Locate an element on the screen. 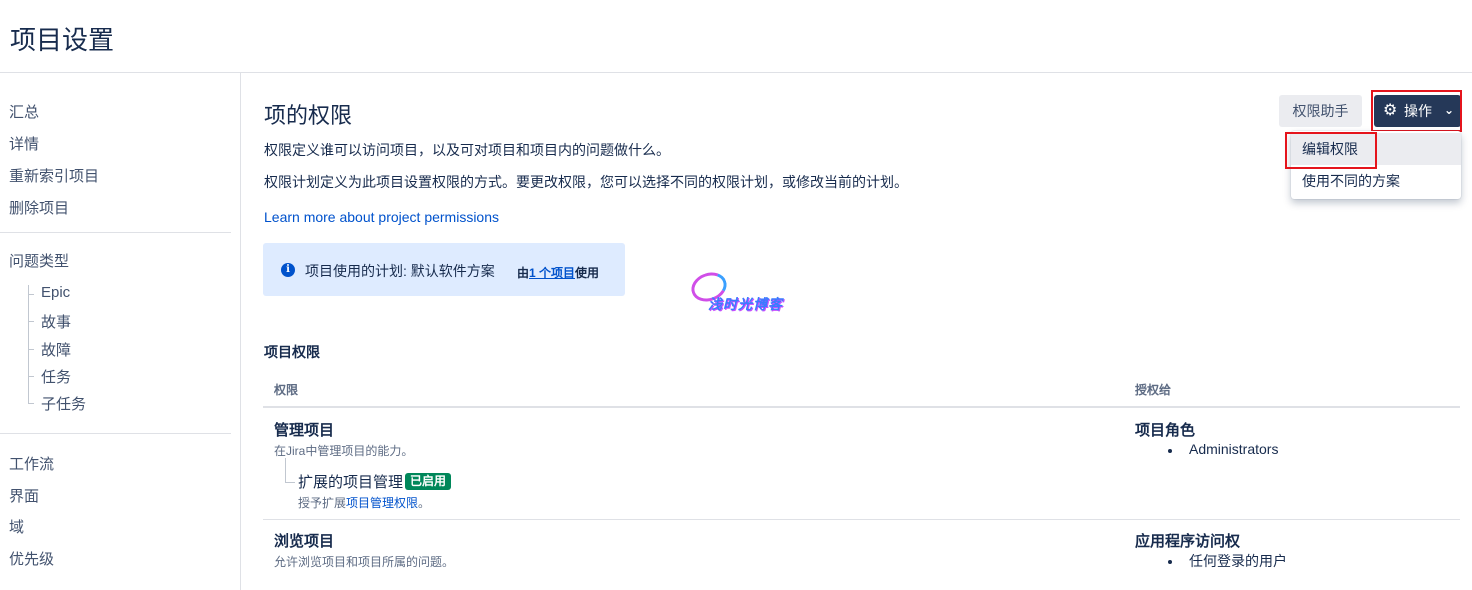 This screenshot has height=590, width=1472. ext-desc-prefix: 授予扩展 is located at coordinates (322, 503).